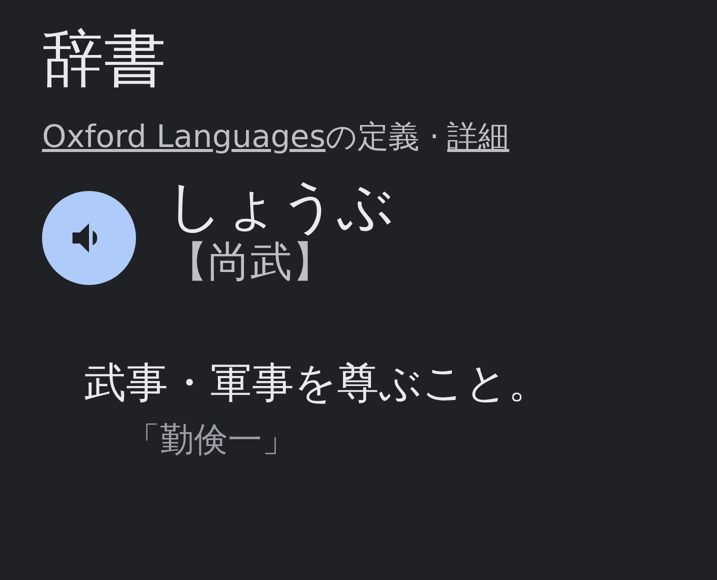 The image size is (717, 580). I want to click on kanji-text: 【尚武】, so click(250, 262).